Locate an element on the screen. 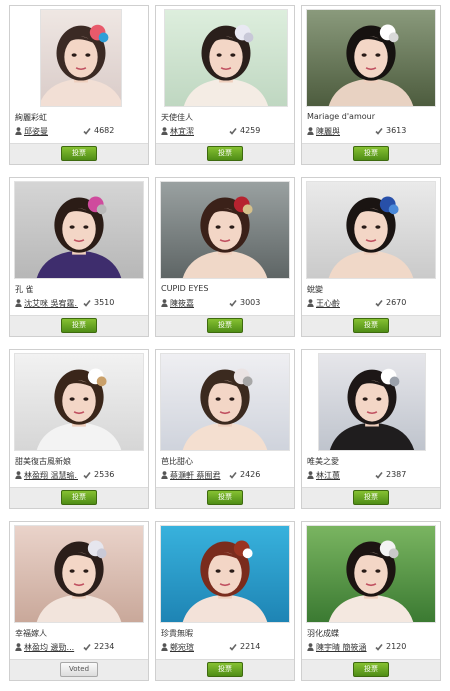 The height and width of the screenshot is (691, 450). entry-meta: 林宜潔 4259 is located at coordinates (226, 131).